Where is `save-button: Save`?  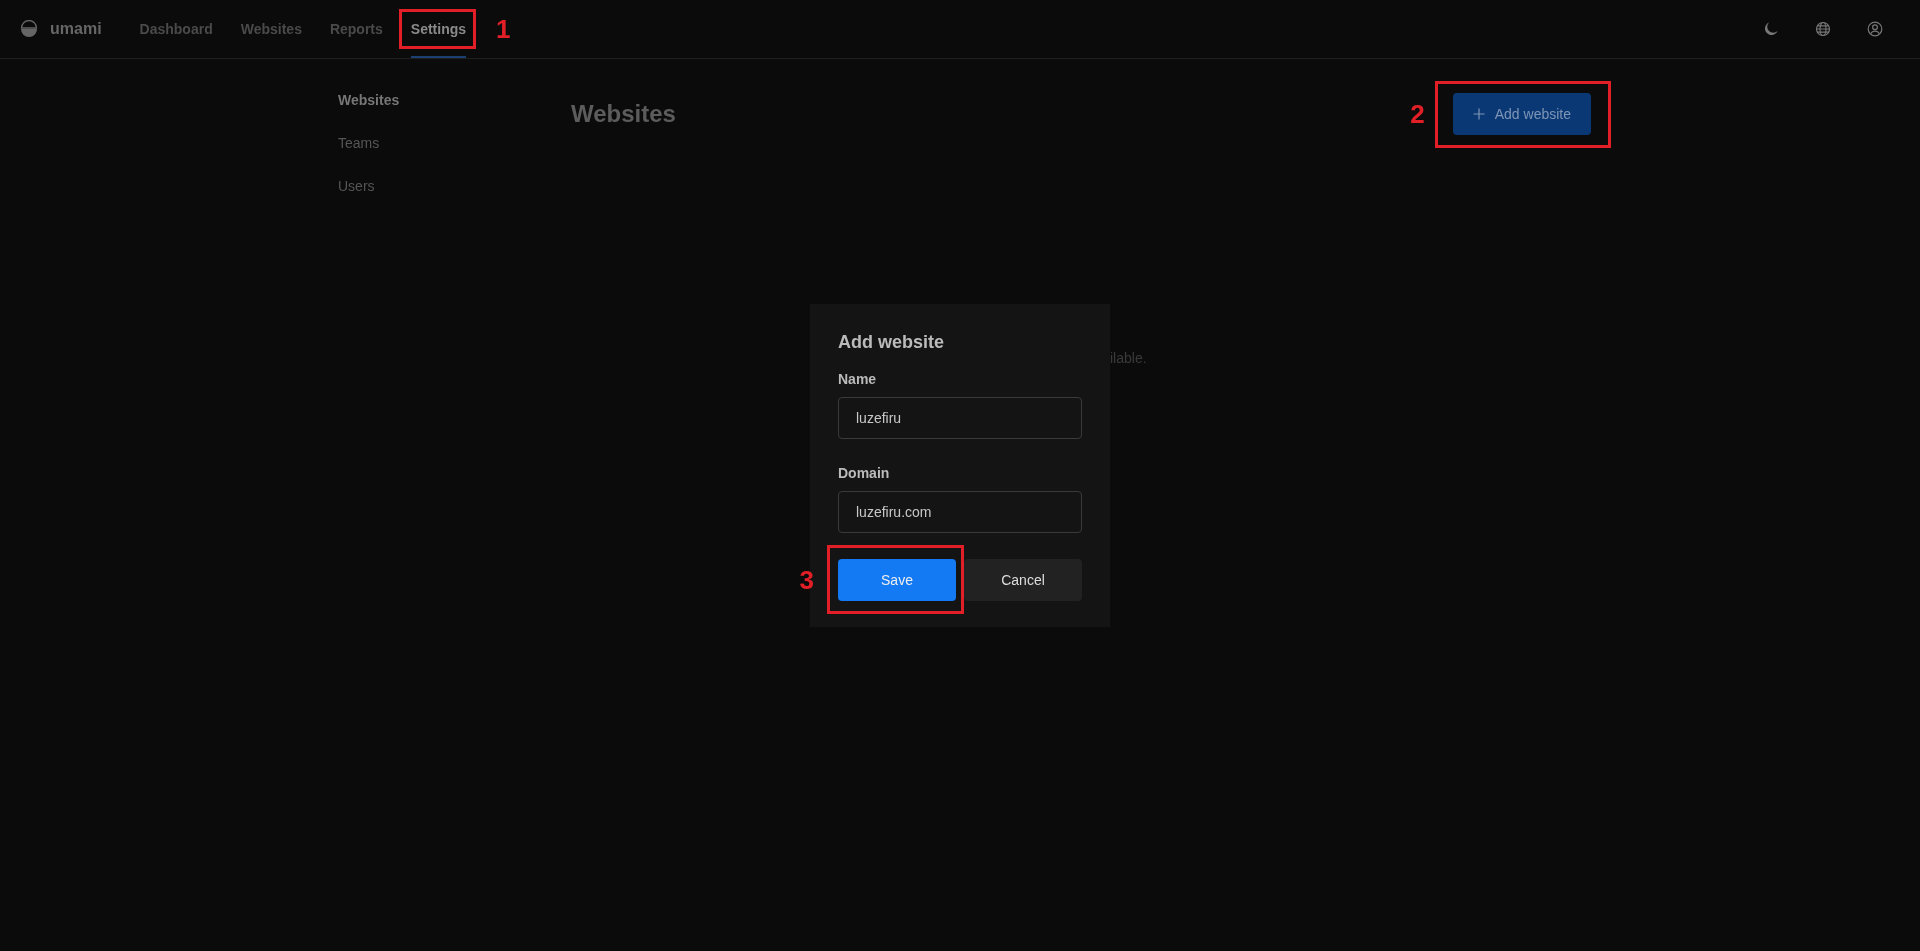
save-button: Save is located at coordinates (897, 580).